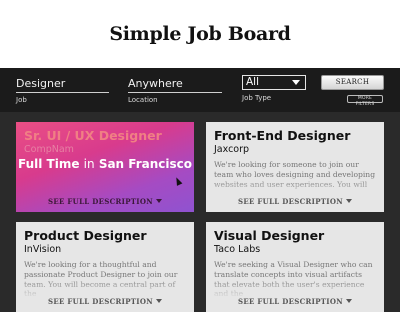 Image resolution: width=400 pixels, height=312 pixels. What do you see at coordinates (253, 82) in the screenshot?
I see `job-type-value: All` at bounding box center [253, 82].